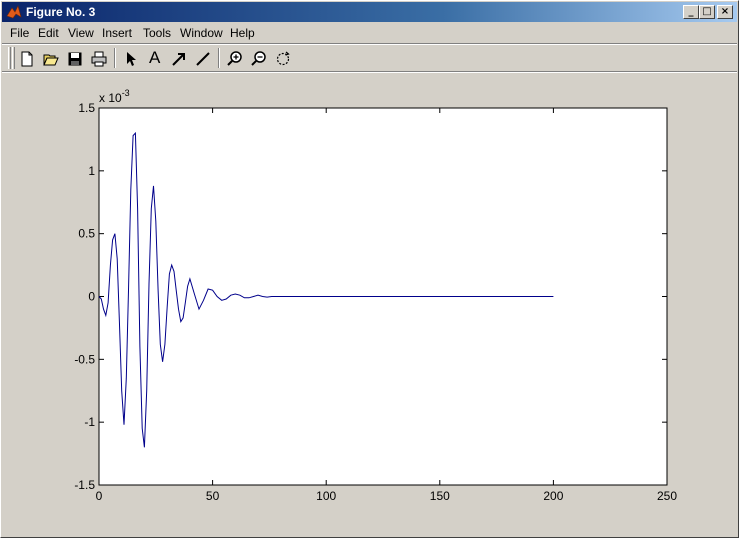 This screenshot has width=739, height=538. Describe the element at coordinates (667, 496) in the screenshot. I see `x-tick-label: 250` at that location.